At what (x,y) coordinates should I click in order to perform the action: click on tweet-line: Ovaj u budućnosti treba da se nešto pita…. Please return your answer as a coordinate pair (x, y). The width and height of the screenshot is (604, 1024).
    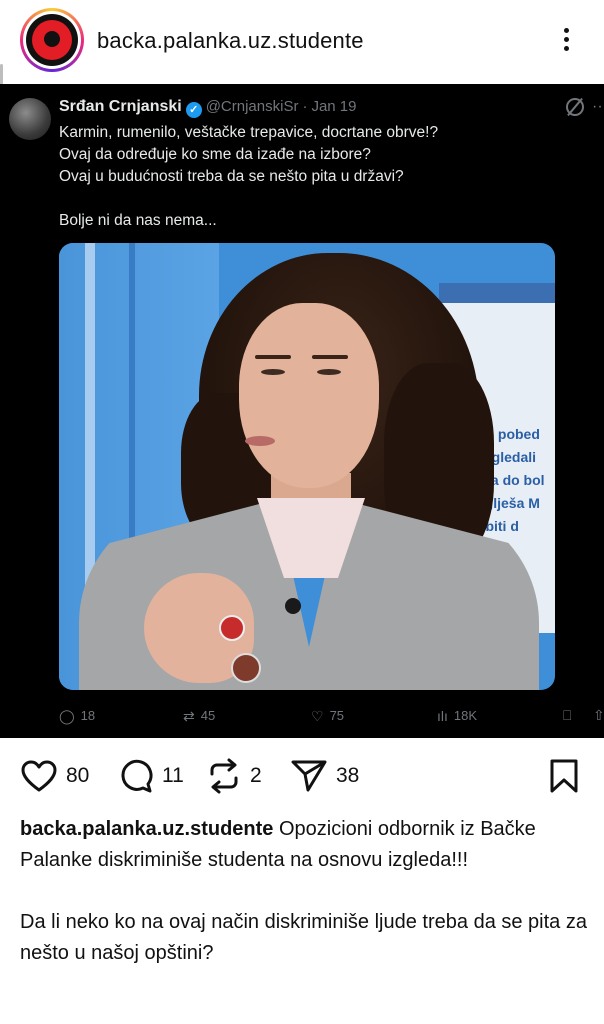
    Looking at the image, I should click on (231, 176).